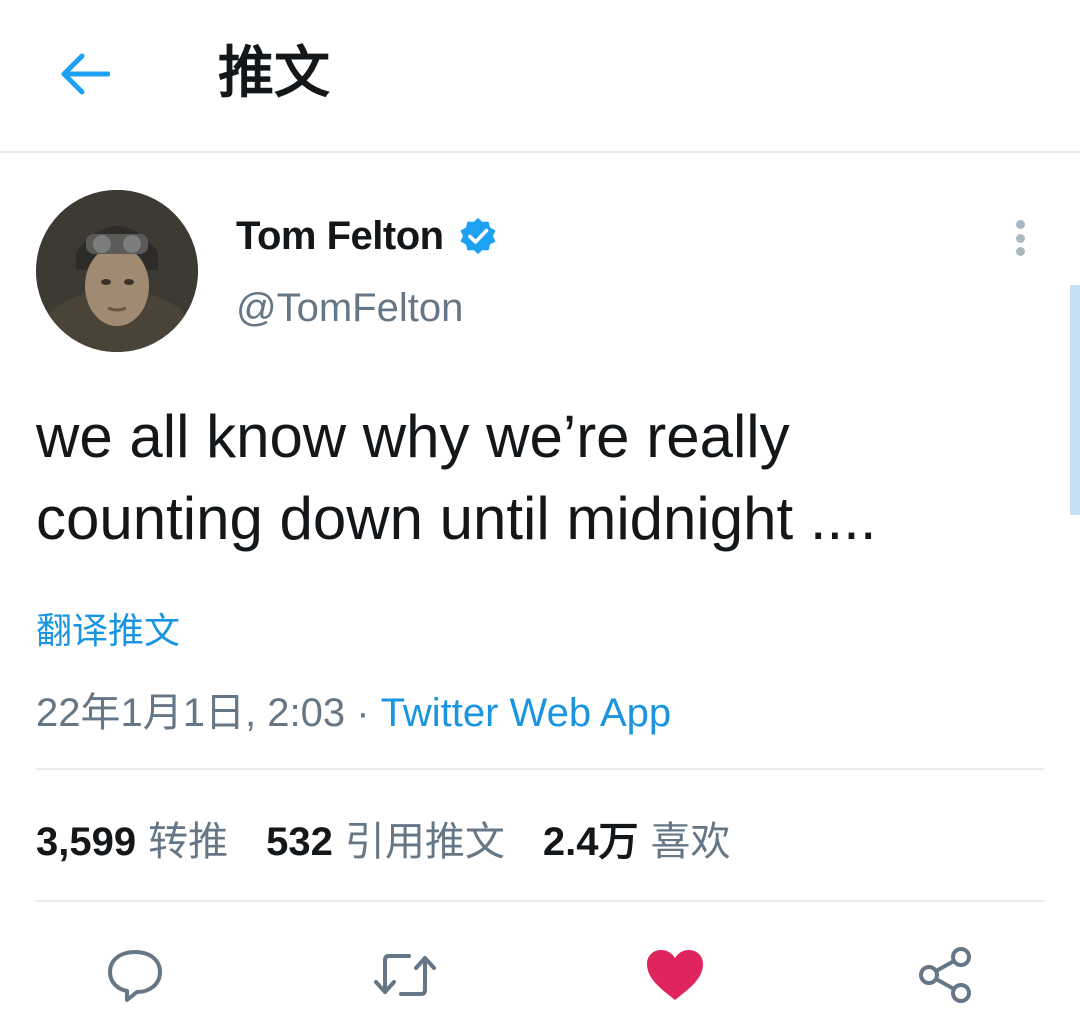 The height and width of the screenshot is (1032, 1080). I want to click on retweets-stat: 3,599 转推, so click(132, 838).